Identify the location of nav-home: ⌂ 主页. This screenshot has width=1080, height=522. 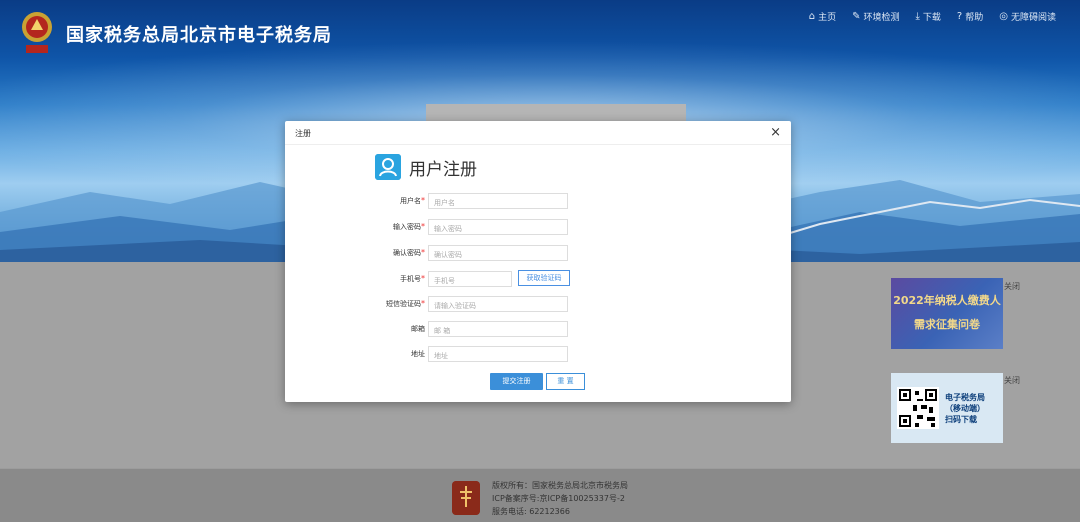
(822, 16).